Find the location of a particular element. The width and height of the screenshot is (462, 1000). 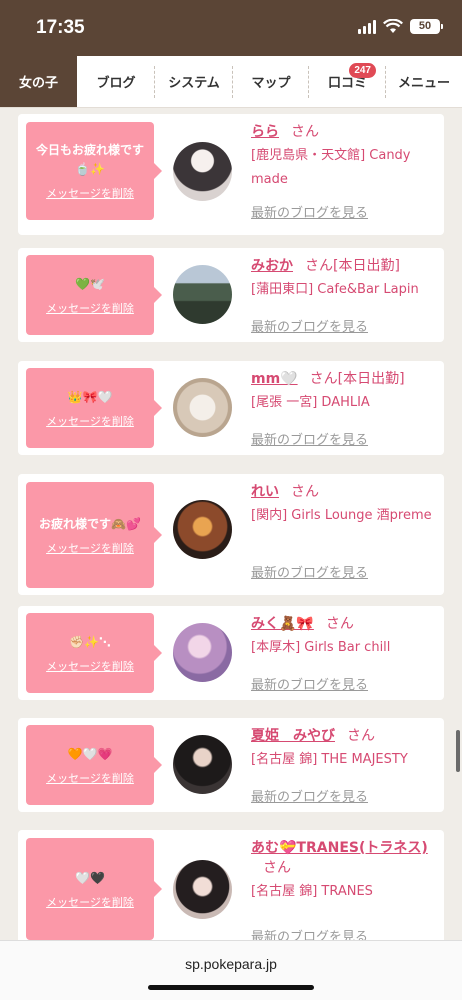

shop-name: [鹿児島県・天文館] Candy made is located at coordinates (331, 167).